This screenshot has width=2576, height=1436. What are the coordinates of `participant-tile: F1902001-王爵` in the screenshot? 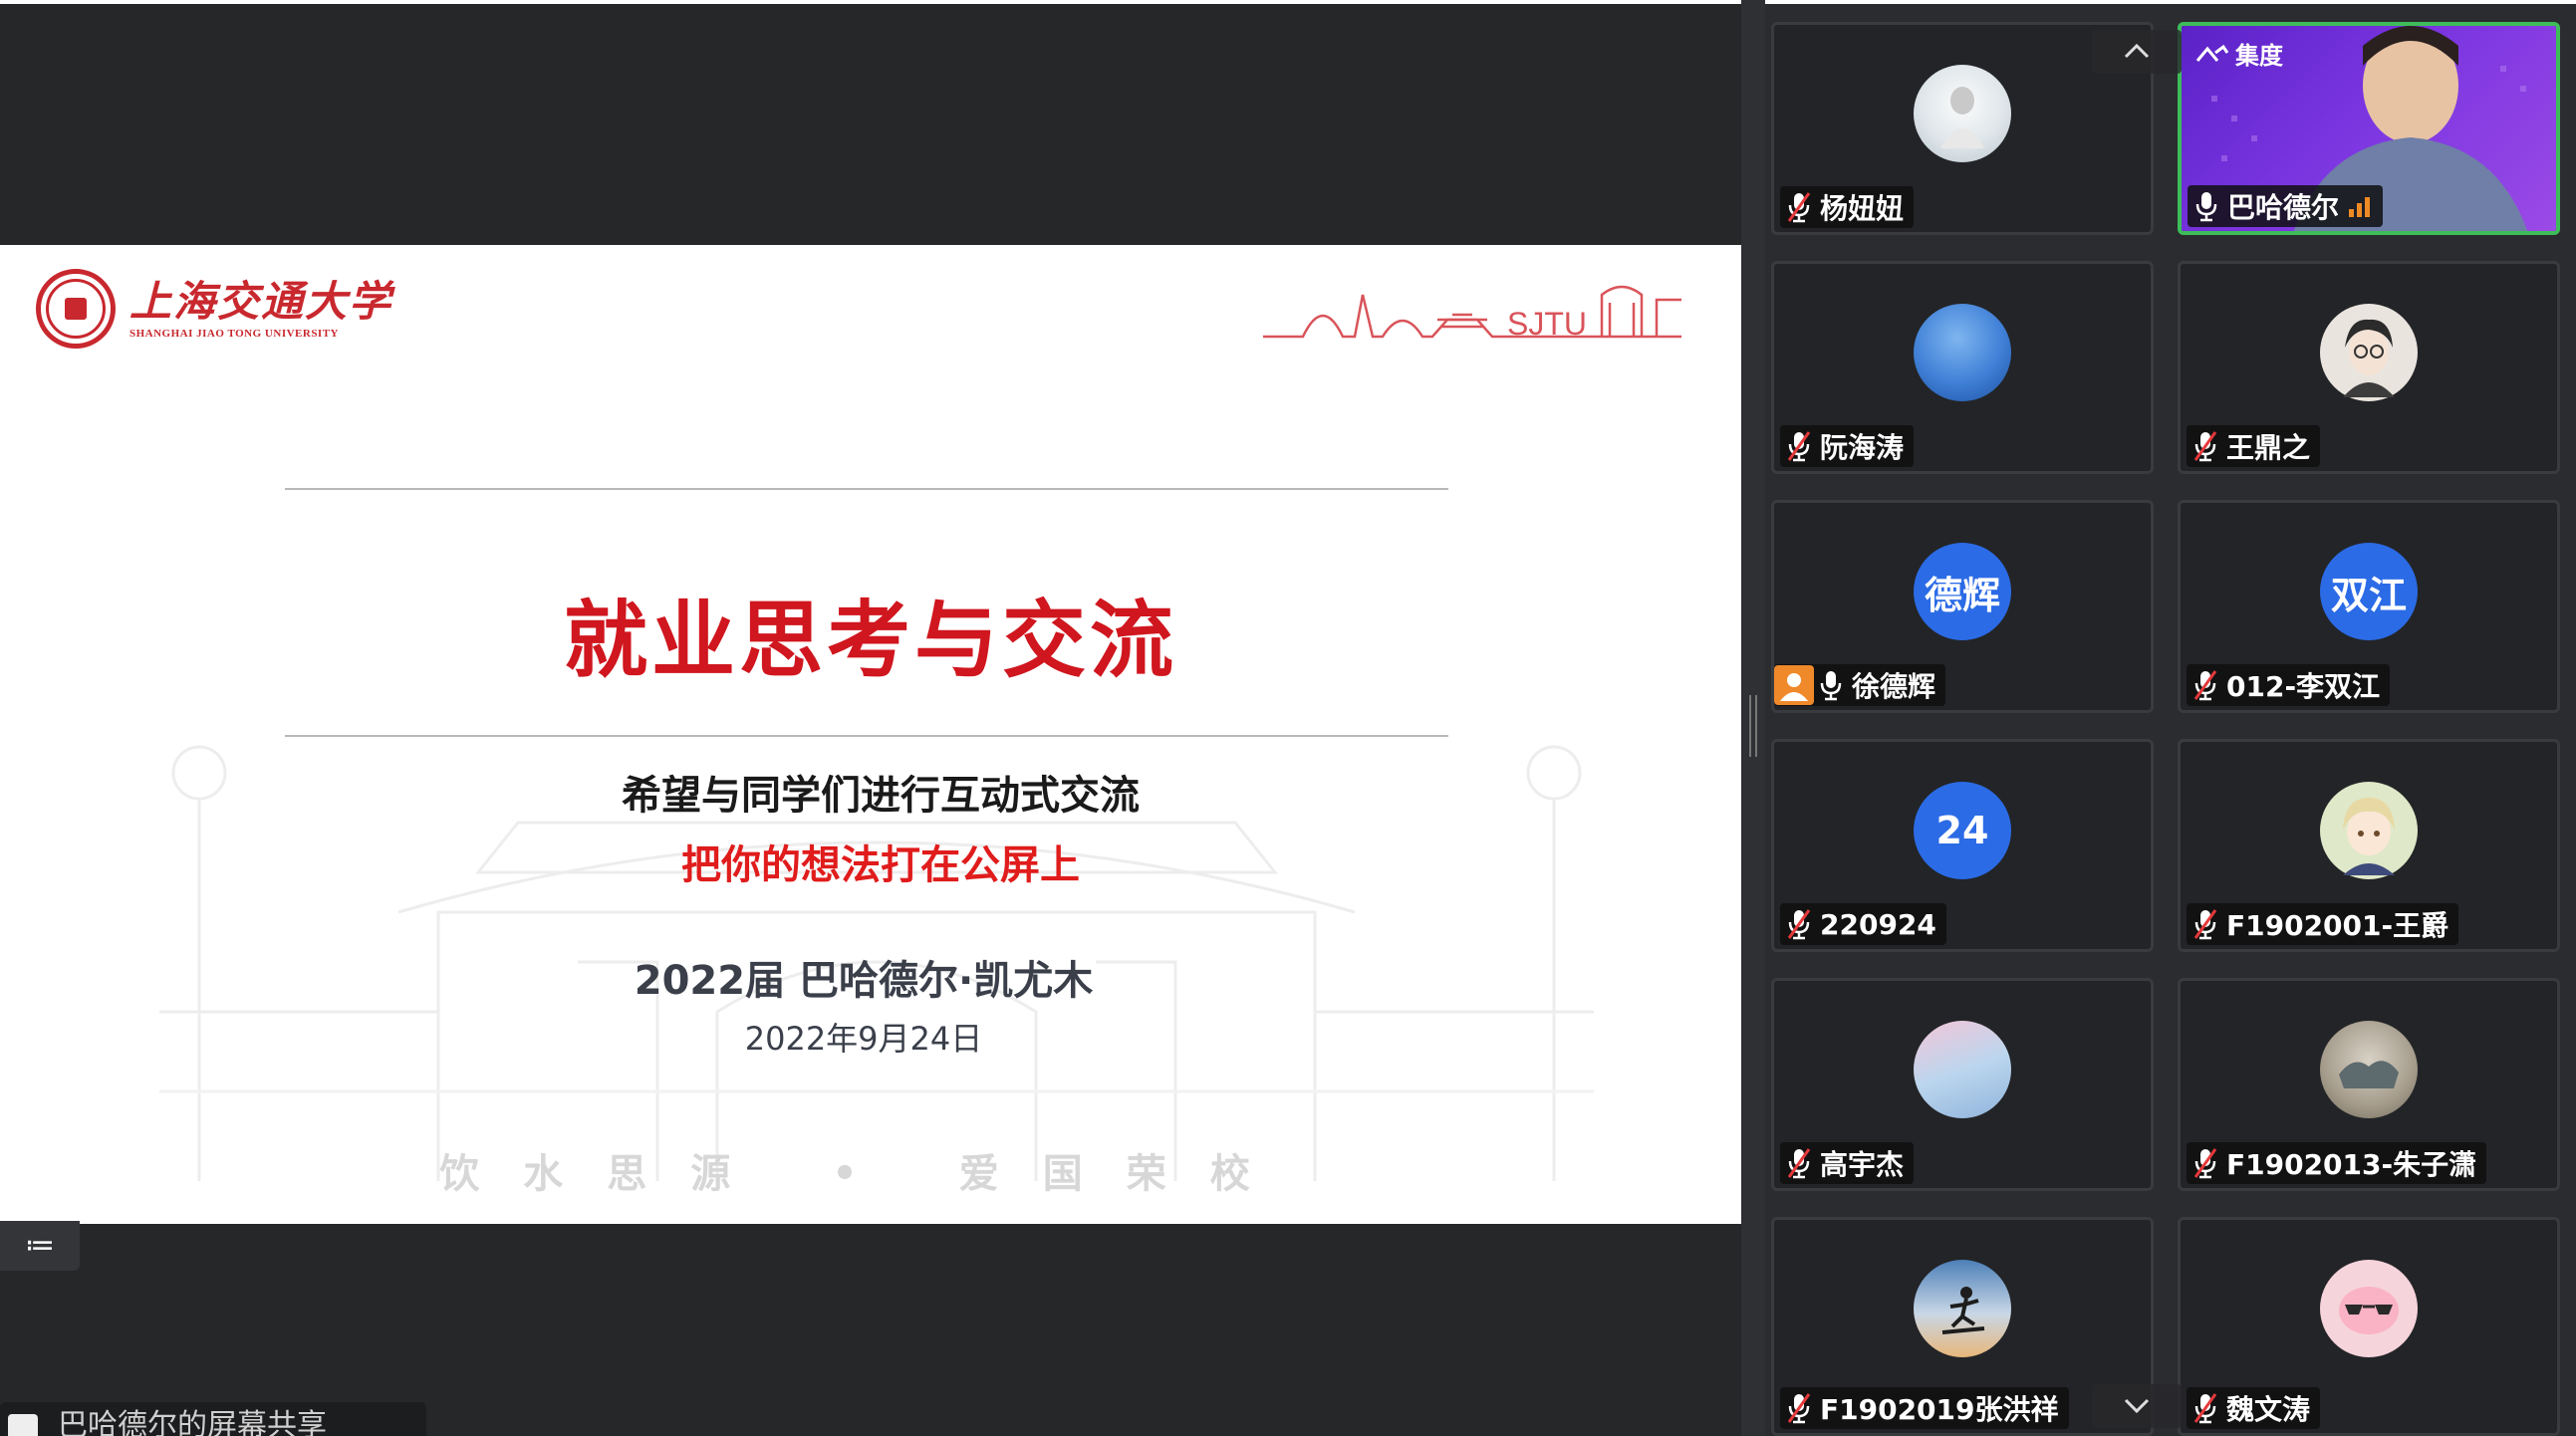 It's located at (2369, 845).